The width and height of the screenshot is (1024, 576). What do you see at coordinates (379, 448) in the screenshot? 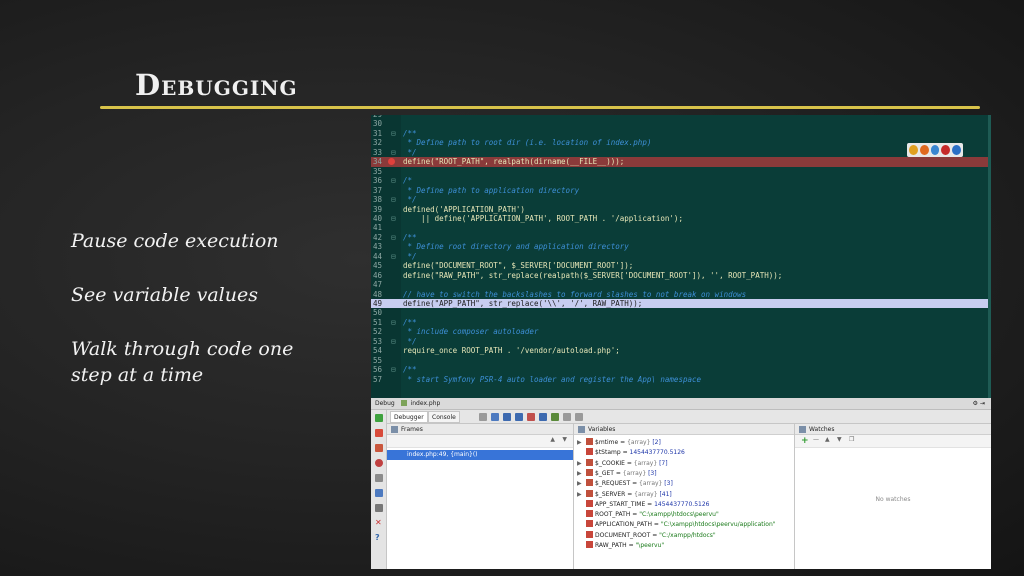
I see `view-breakpoints-icon` at bounding box center [379, 448].